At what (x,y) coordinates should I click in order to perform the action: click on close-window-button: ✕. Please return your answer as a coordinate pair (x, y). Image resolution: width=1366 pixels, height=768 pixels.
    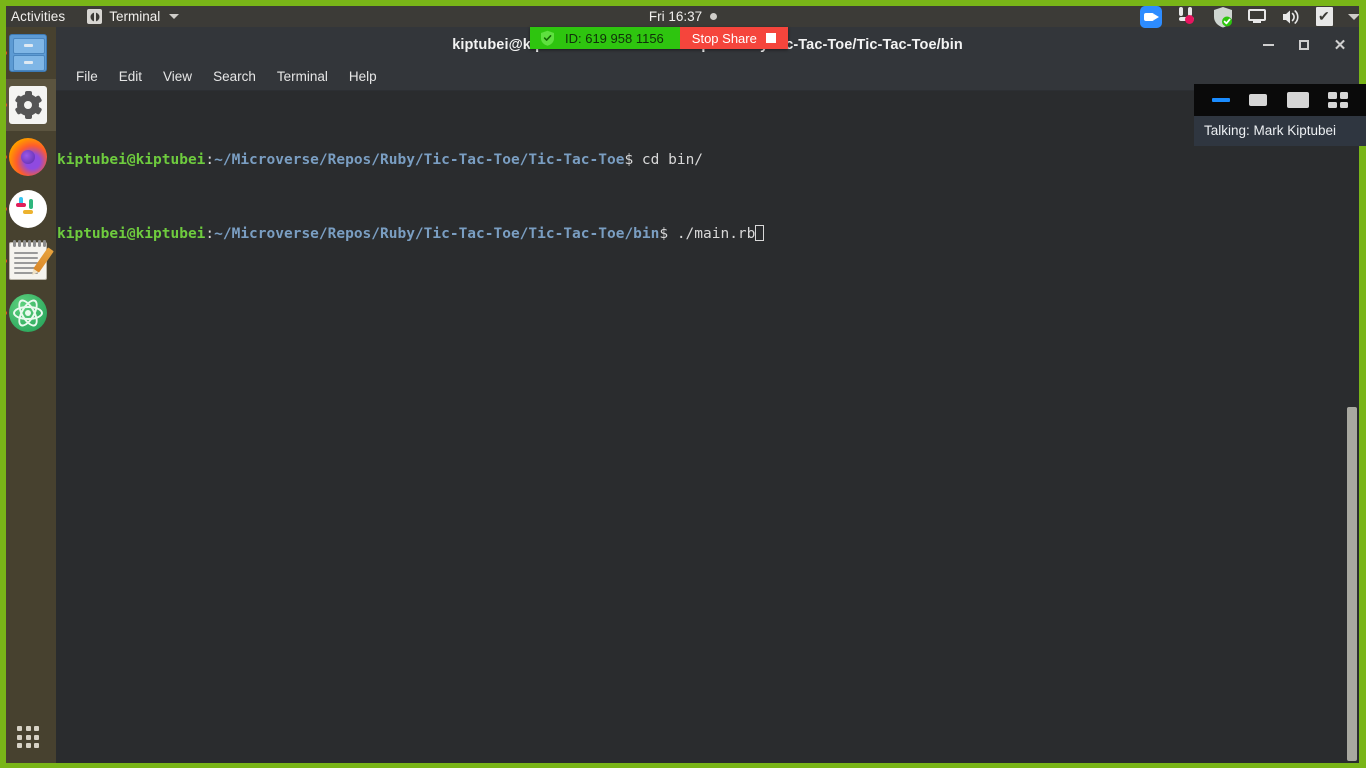
    Looking at the image, I should click on (1340, 45).